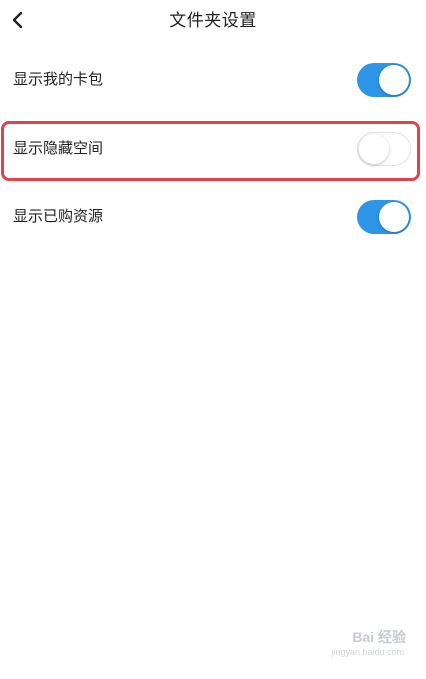 Image resolution: width=426 pixels, height=679 pixels. What do you see at coordinates (213, 80) in the screenshot?
I see `setting-row-card-wallet: 显示我的卡包` at bounding box center [213, 80].